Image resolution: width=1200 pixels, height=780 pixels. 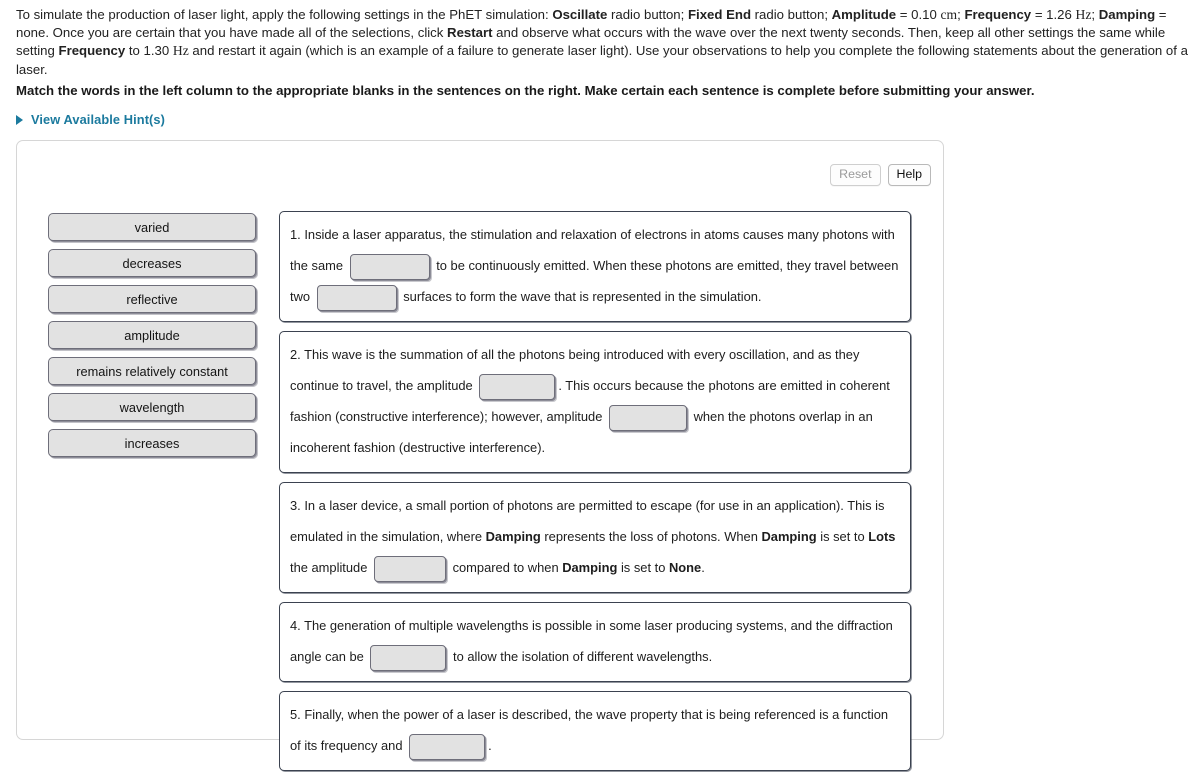 What do you see at coordinates (882, 536) in the screenshot?
I see `sentence-3-bold-lots: Lots` at bounding box center [882, 536].